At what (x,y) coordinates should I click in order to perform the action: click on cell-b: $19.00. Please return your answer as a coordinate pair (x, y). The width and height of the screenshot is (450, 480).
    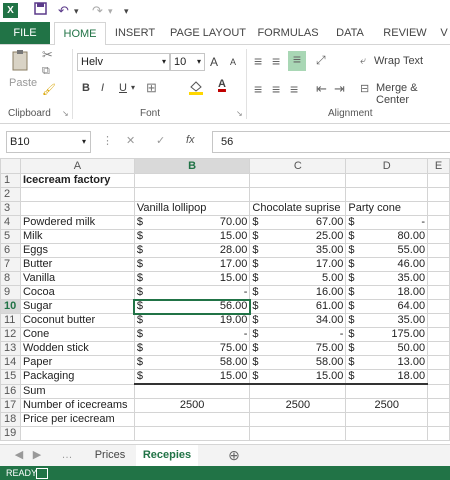
    Looking at the image, I should click on (192, 320).